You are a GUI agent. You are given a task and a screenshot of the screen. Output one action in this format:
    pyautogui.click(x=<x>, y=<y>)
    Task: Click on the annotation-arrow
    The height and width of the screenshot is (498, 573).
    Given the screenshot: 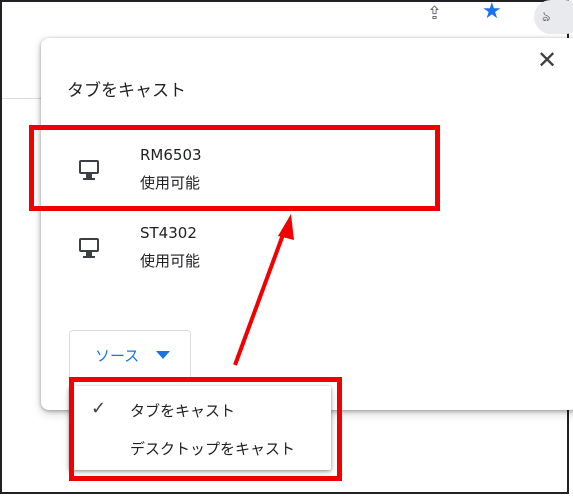 What is the action you would take?
    pyautogui.click(x=263, y=290)
    